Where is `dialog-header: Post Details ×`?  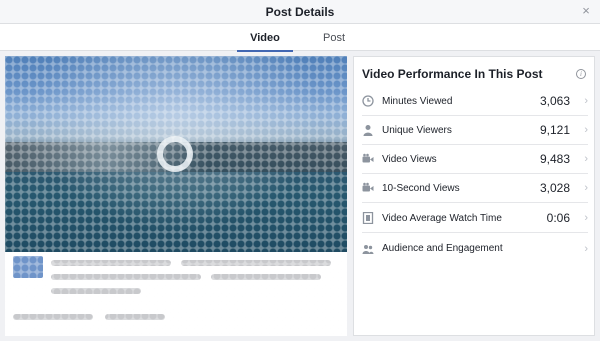
dialog-header: Post Details × is located at coordinates (300, 12).